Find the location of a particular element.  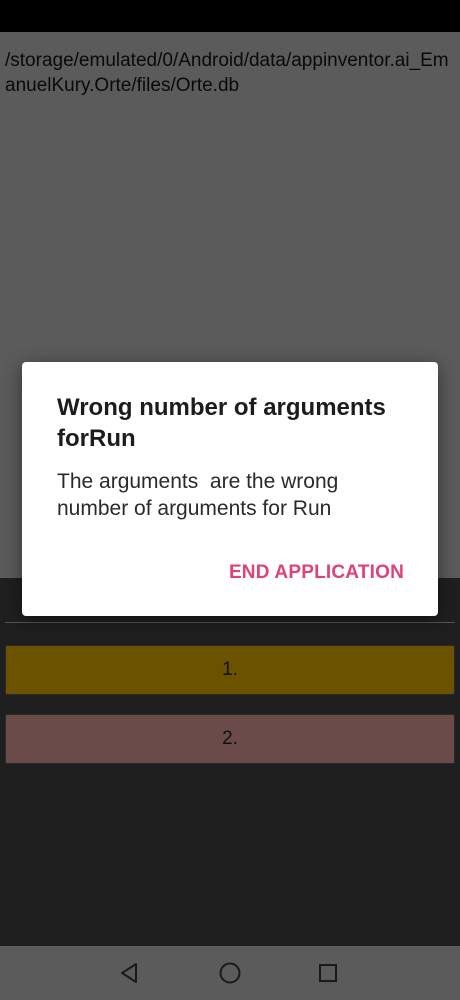

back-triangle-icon is located at coordinates (129, 973).